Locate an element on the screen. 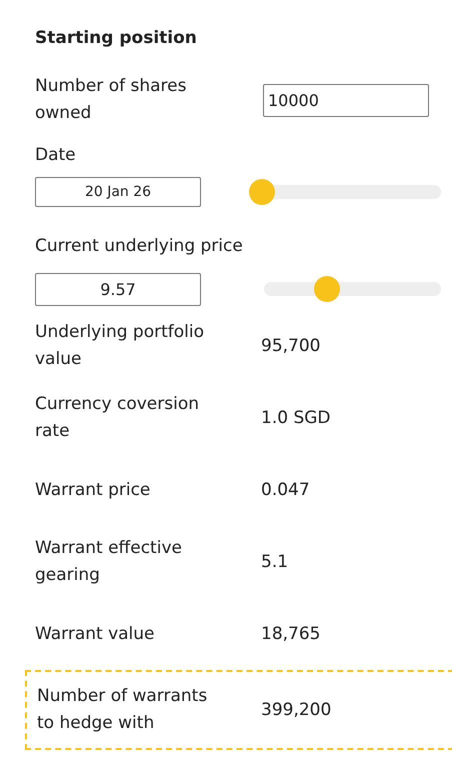  row-value: 5.1 is located at coordinates (274, 562).